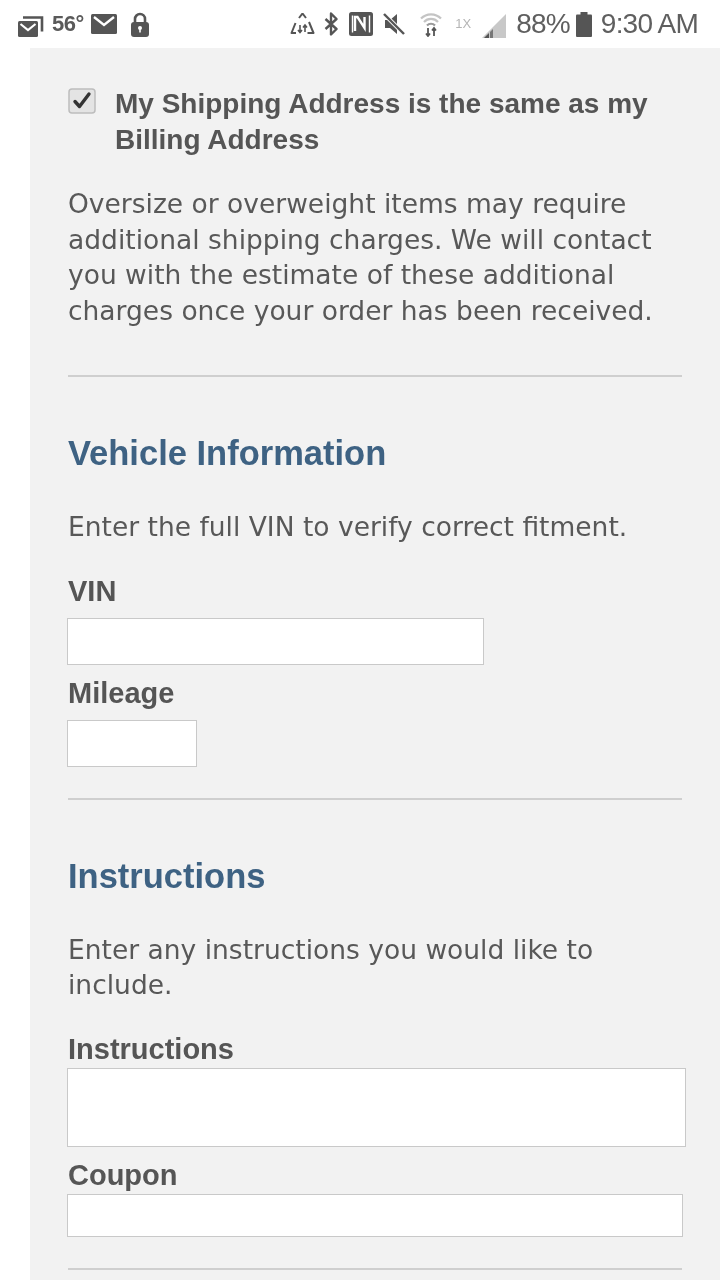 The width and height of the screenshot is (720, 1280). Describe the element at coordinates (431, 24) in the screenshot. I see `wifi-icon` at that location.